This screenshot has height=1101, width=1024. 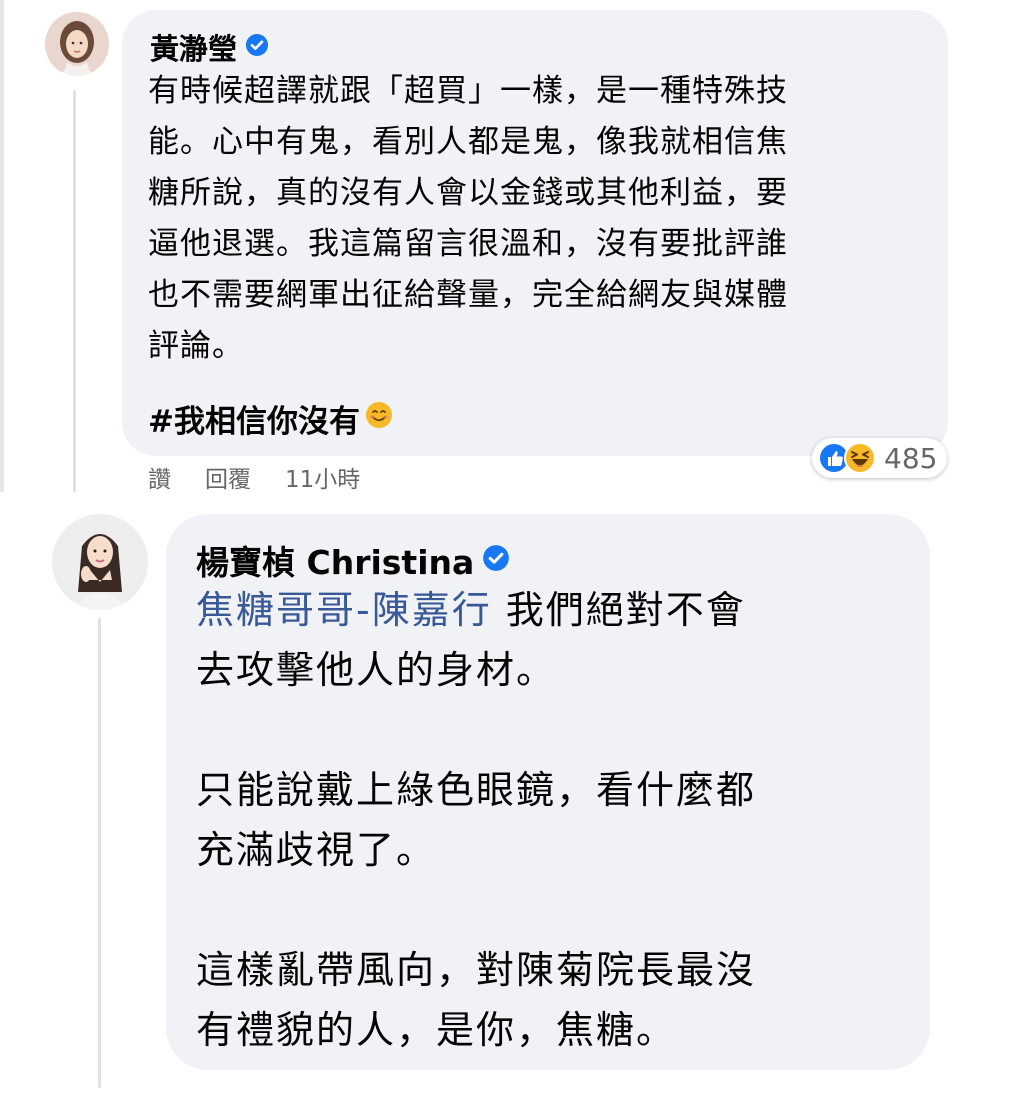 I want to click on reaction-count: 485, so click(x=911, y=458).